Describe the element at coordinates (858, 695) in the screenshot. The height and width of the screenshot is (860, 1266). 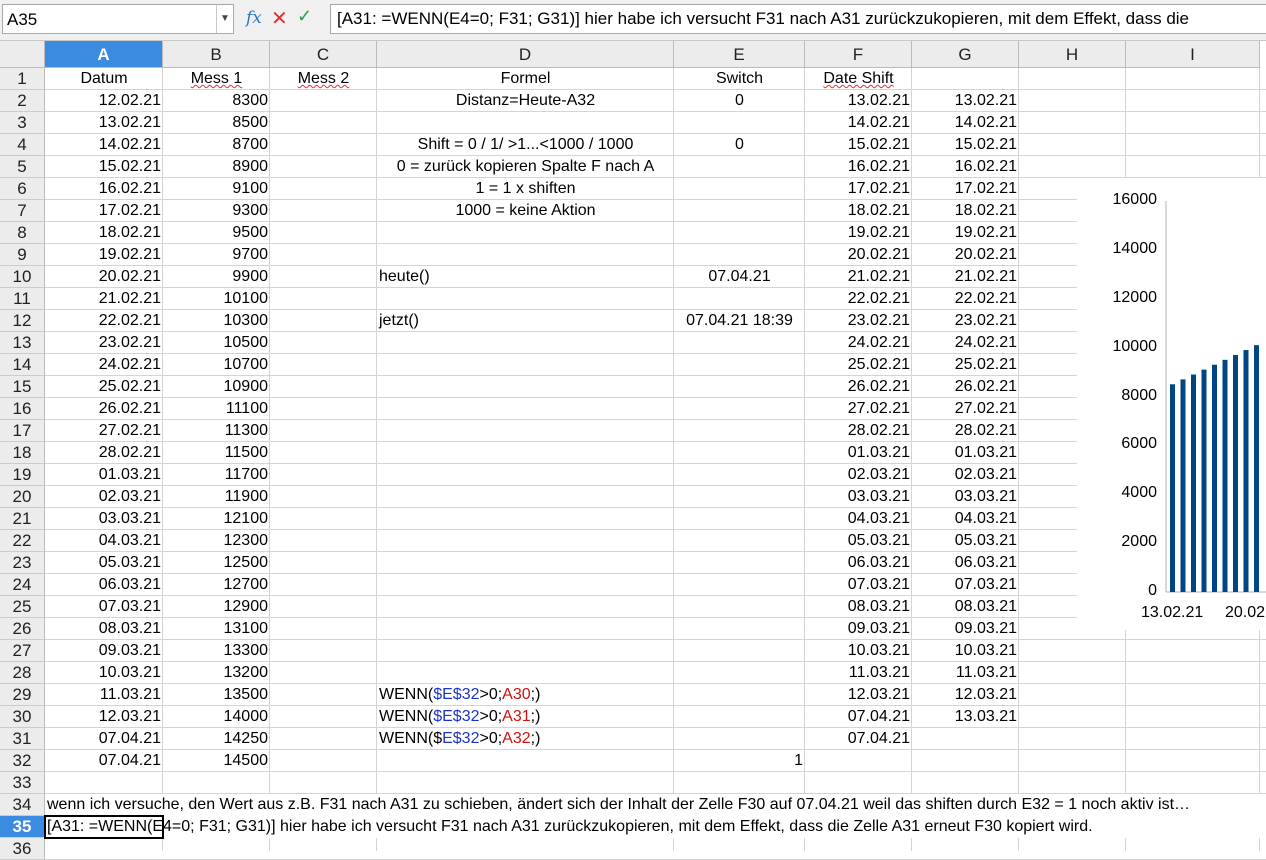
I see `cell-f29: 12.03.21` at that location.